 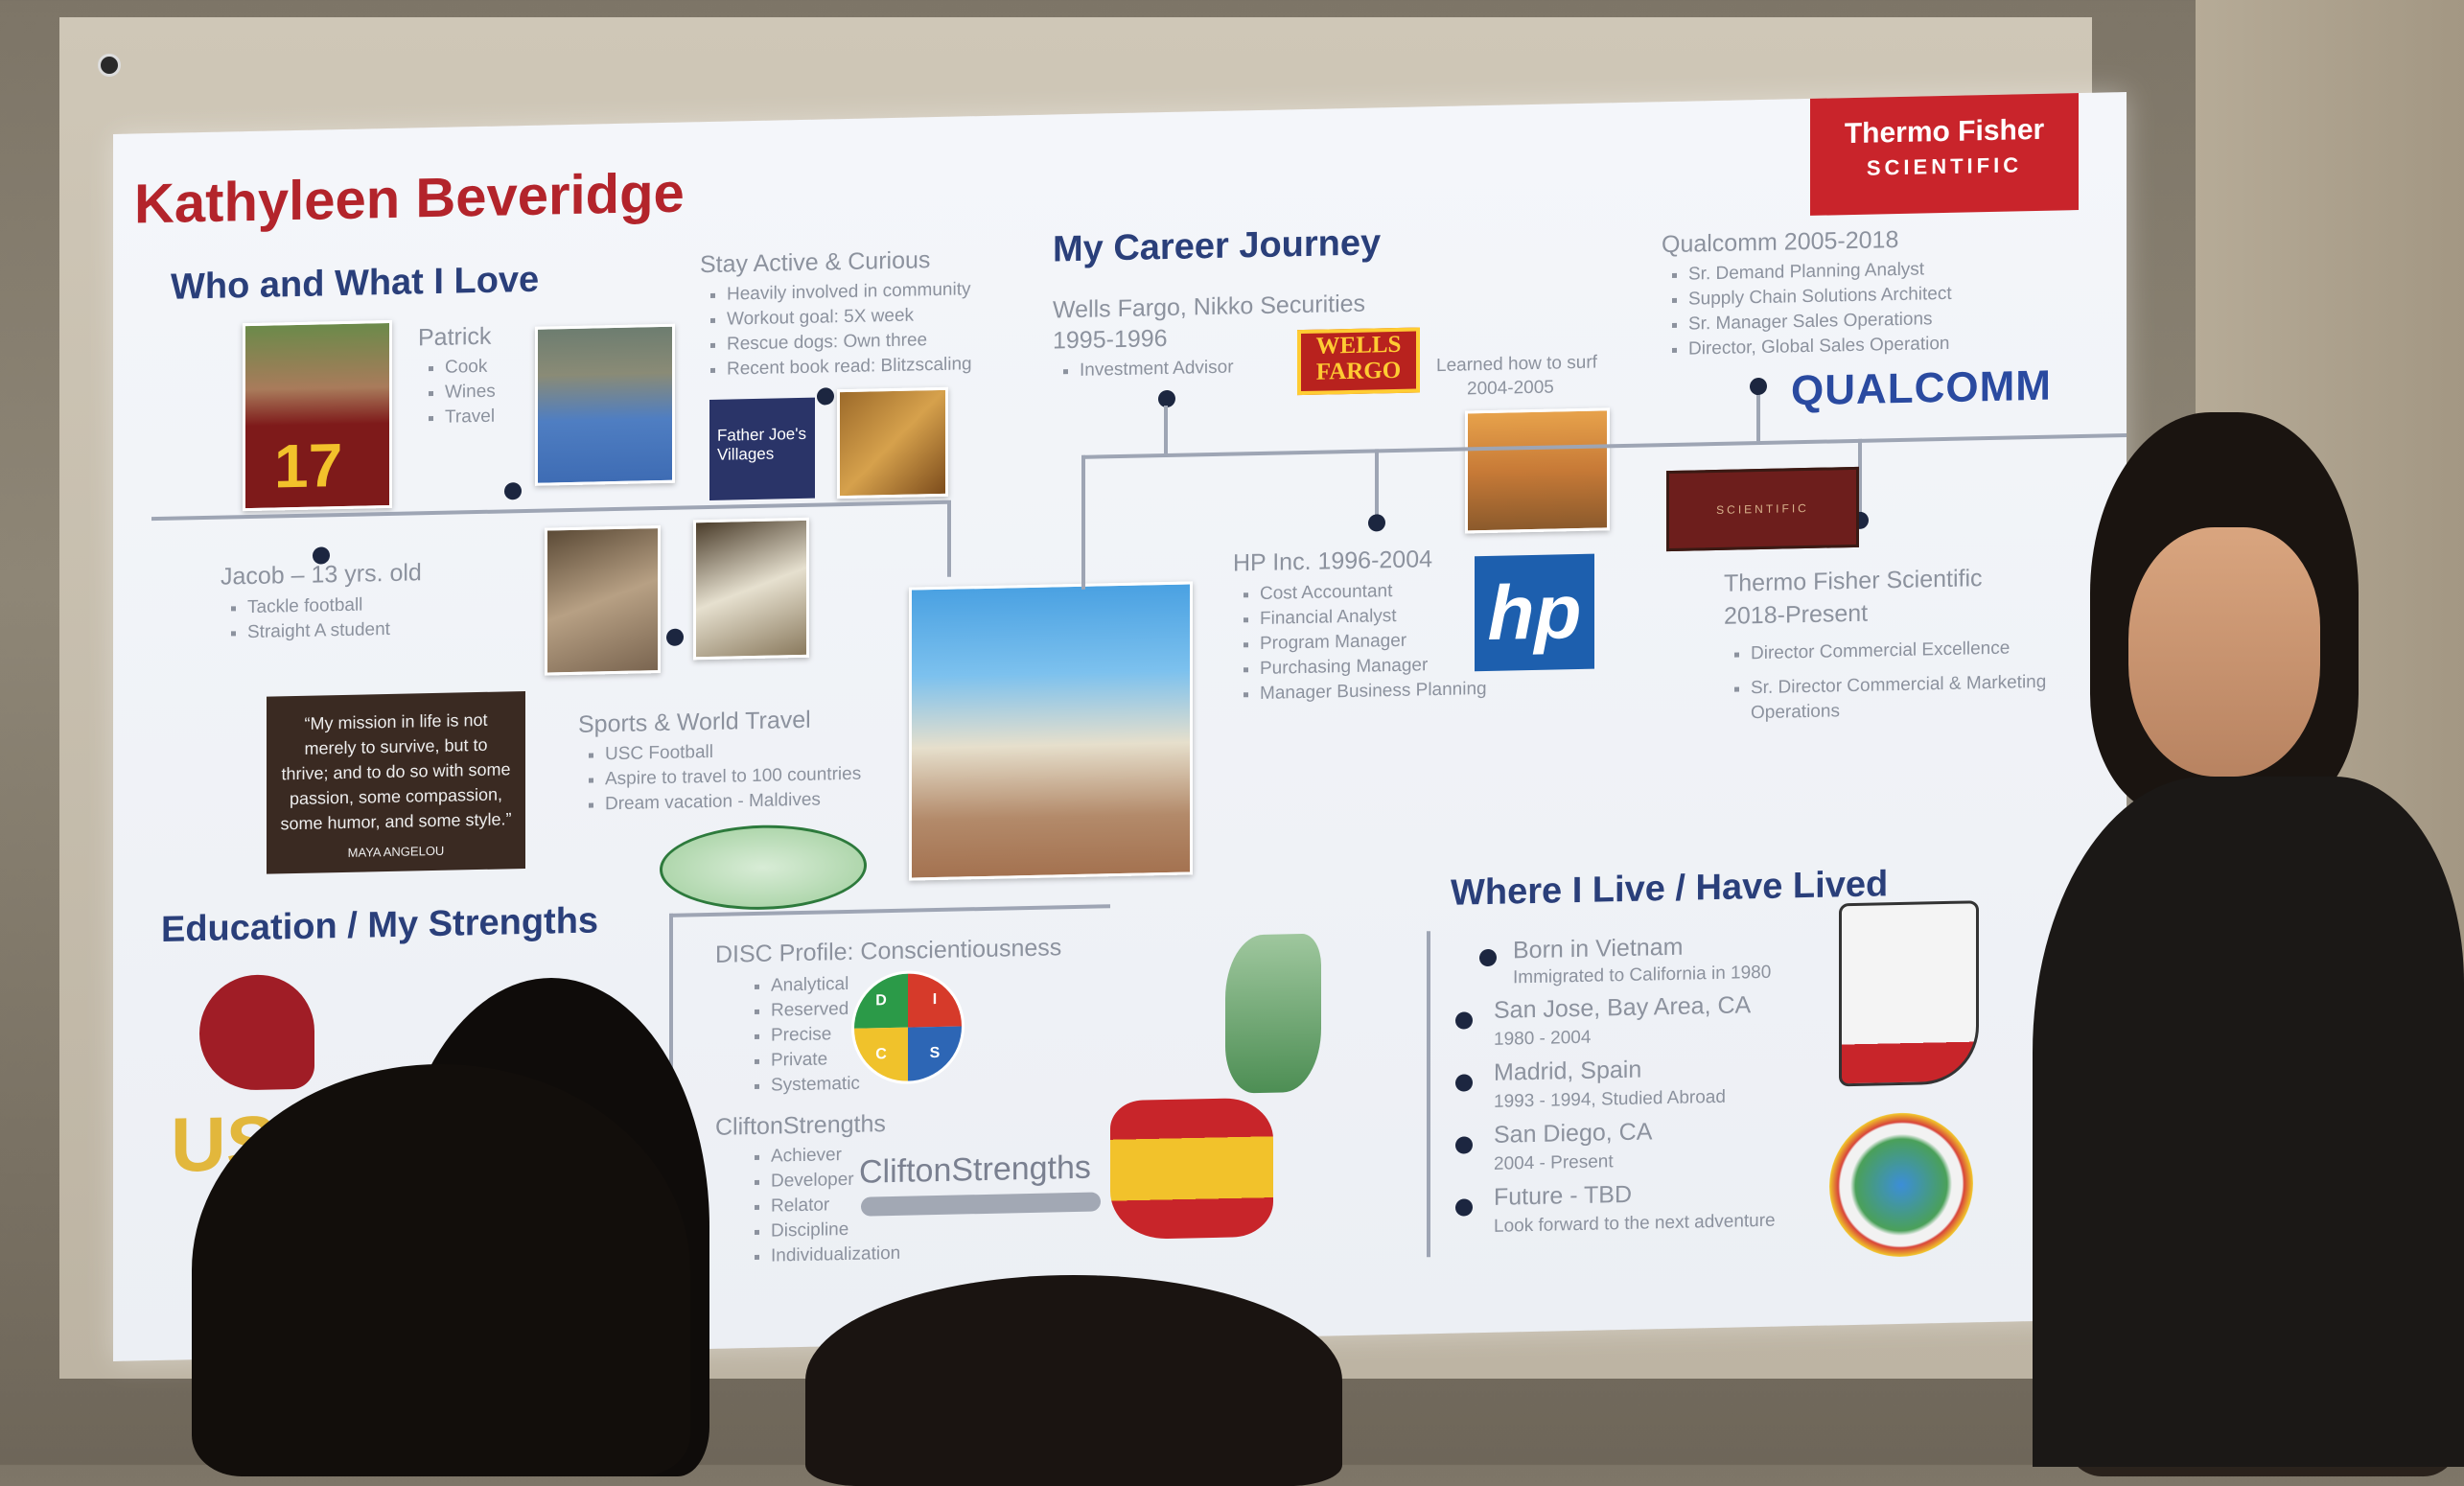 What do you see at coordinates (1759, 386) in the screenshot?
I see `qualcomm-dot` at bounding box center [1759, 386].